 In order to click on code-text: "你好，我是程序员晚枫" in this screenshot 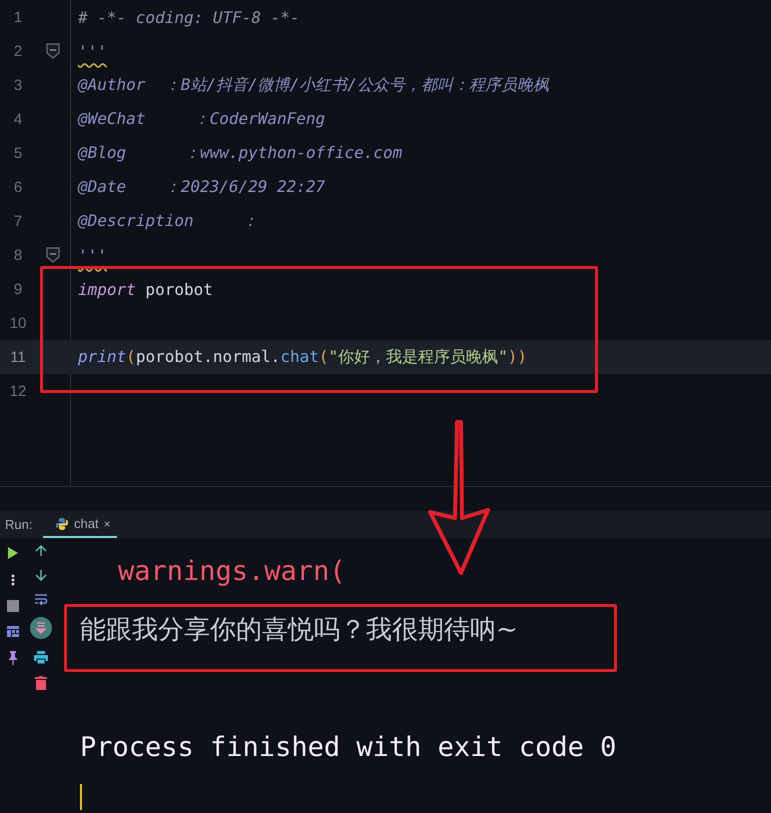, I will do `click(418, 356)`.